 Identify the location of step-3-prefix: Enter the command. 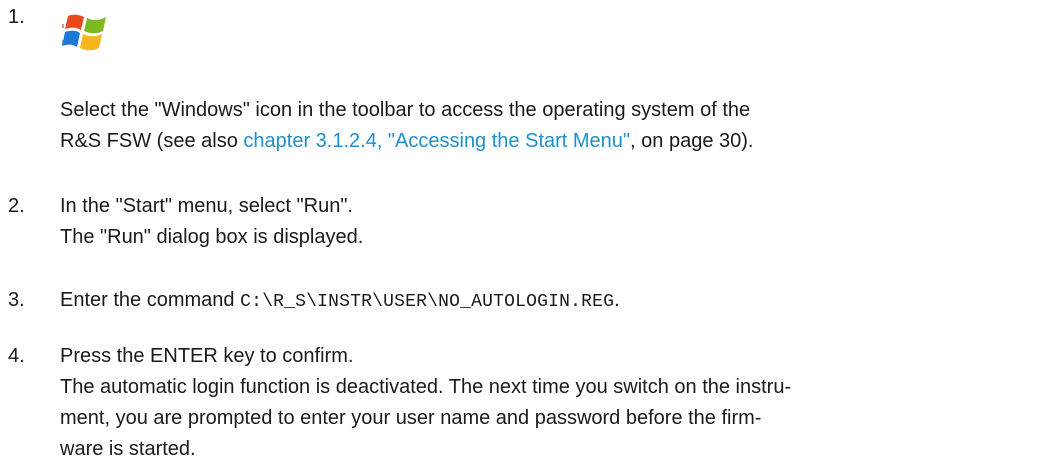
(150, 300).